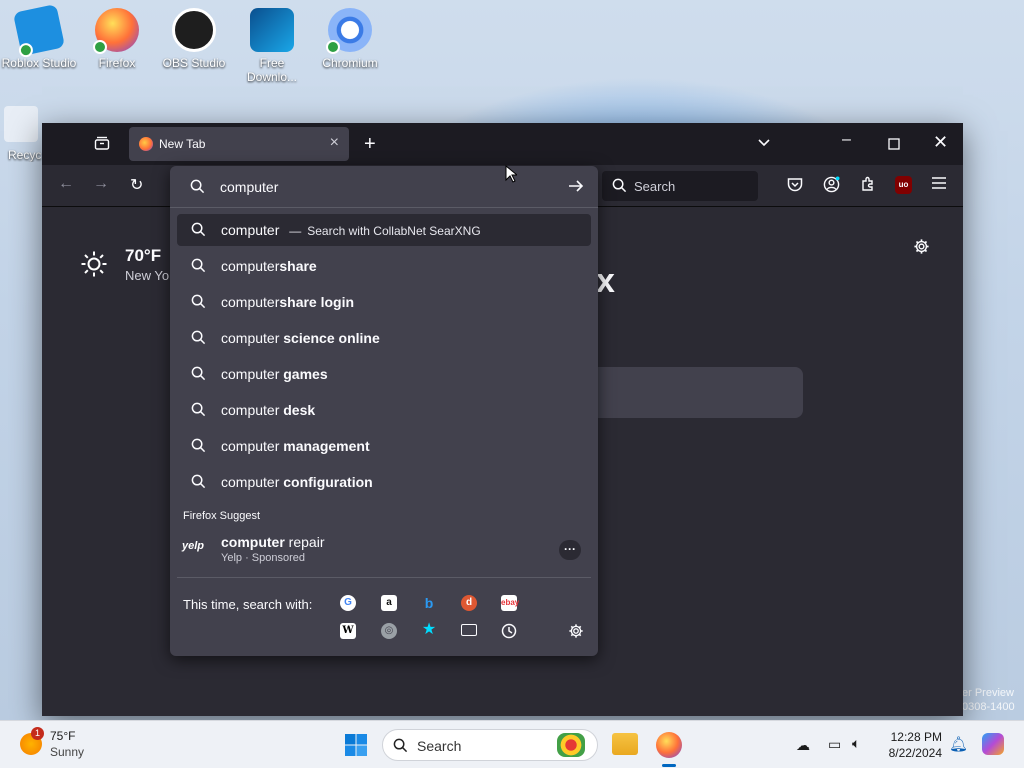  I want to click on wikipedia-icon: W, so click(348, 631).